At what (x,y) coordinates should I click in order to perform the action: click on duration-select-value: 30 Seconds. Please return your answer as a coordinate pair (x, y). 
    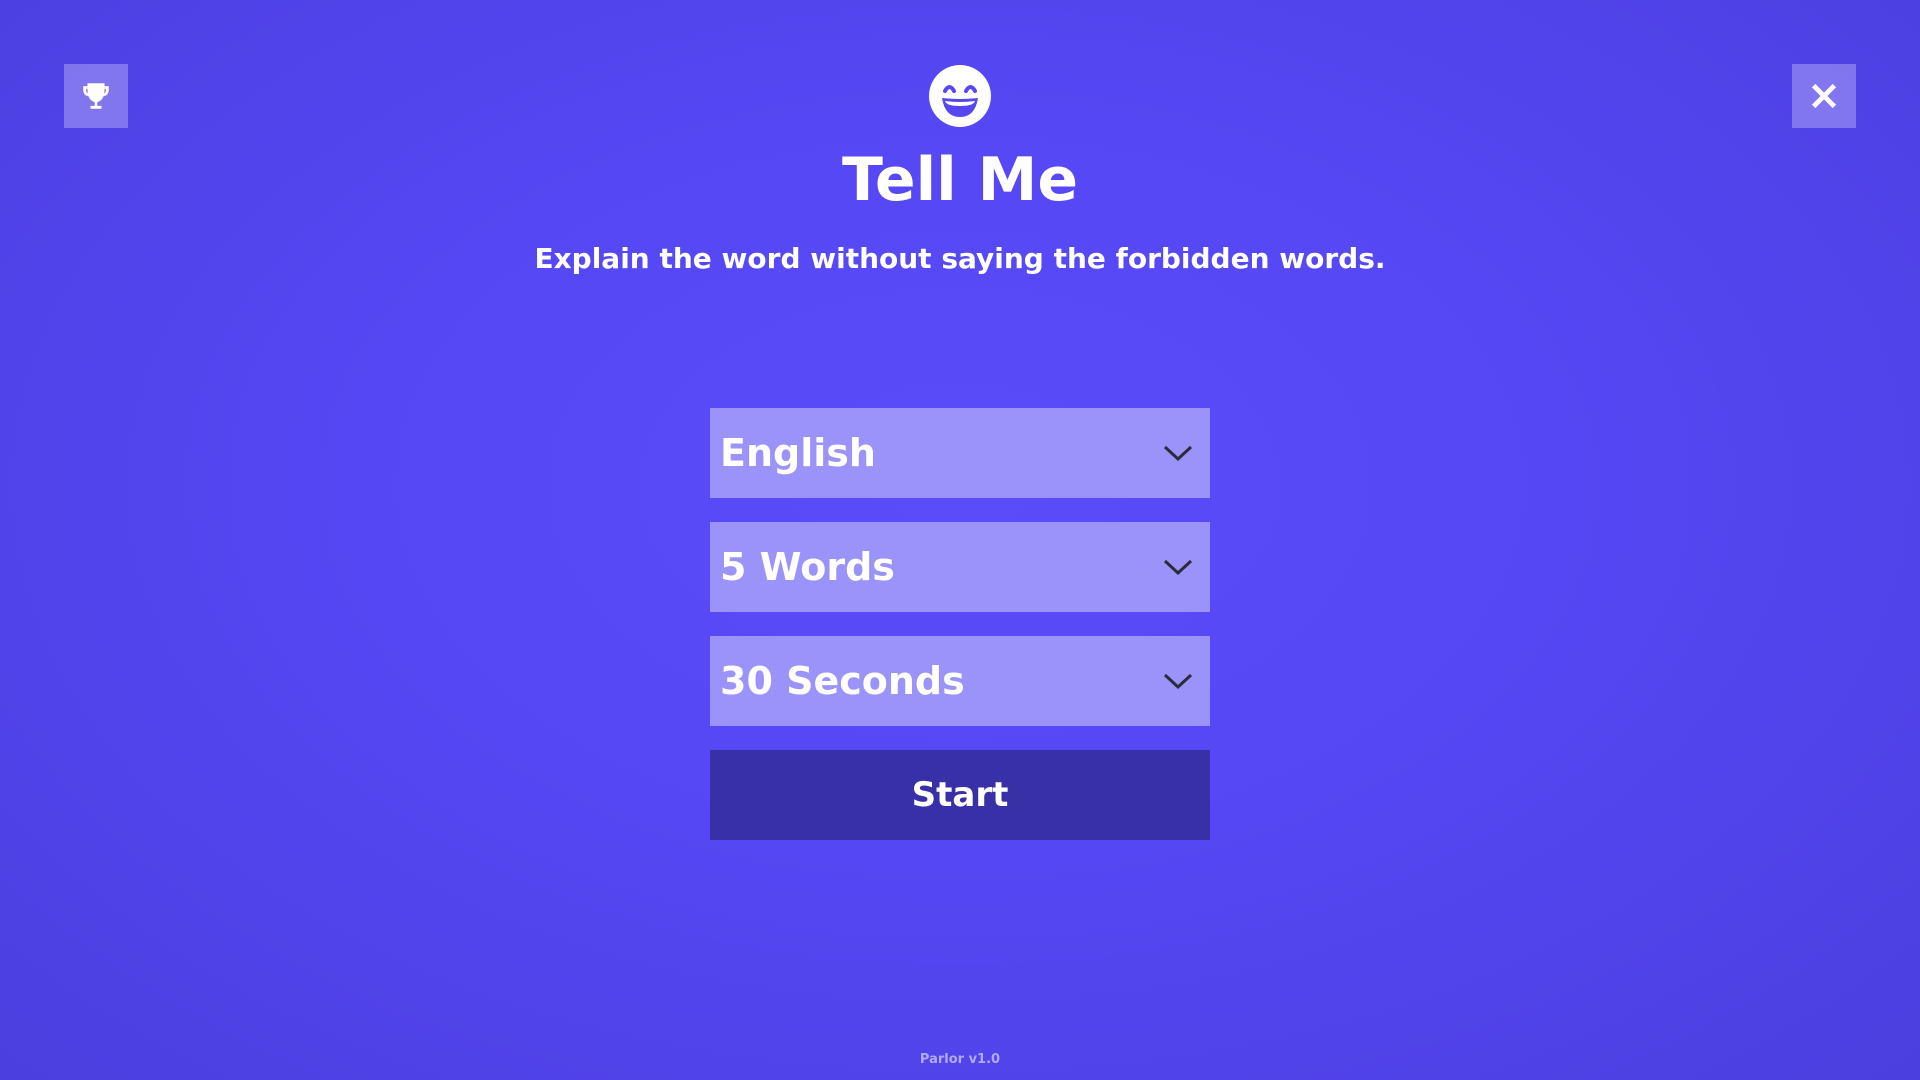
    Looking at the image, I should click on (842, 681).